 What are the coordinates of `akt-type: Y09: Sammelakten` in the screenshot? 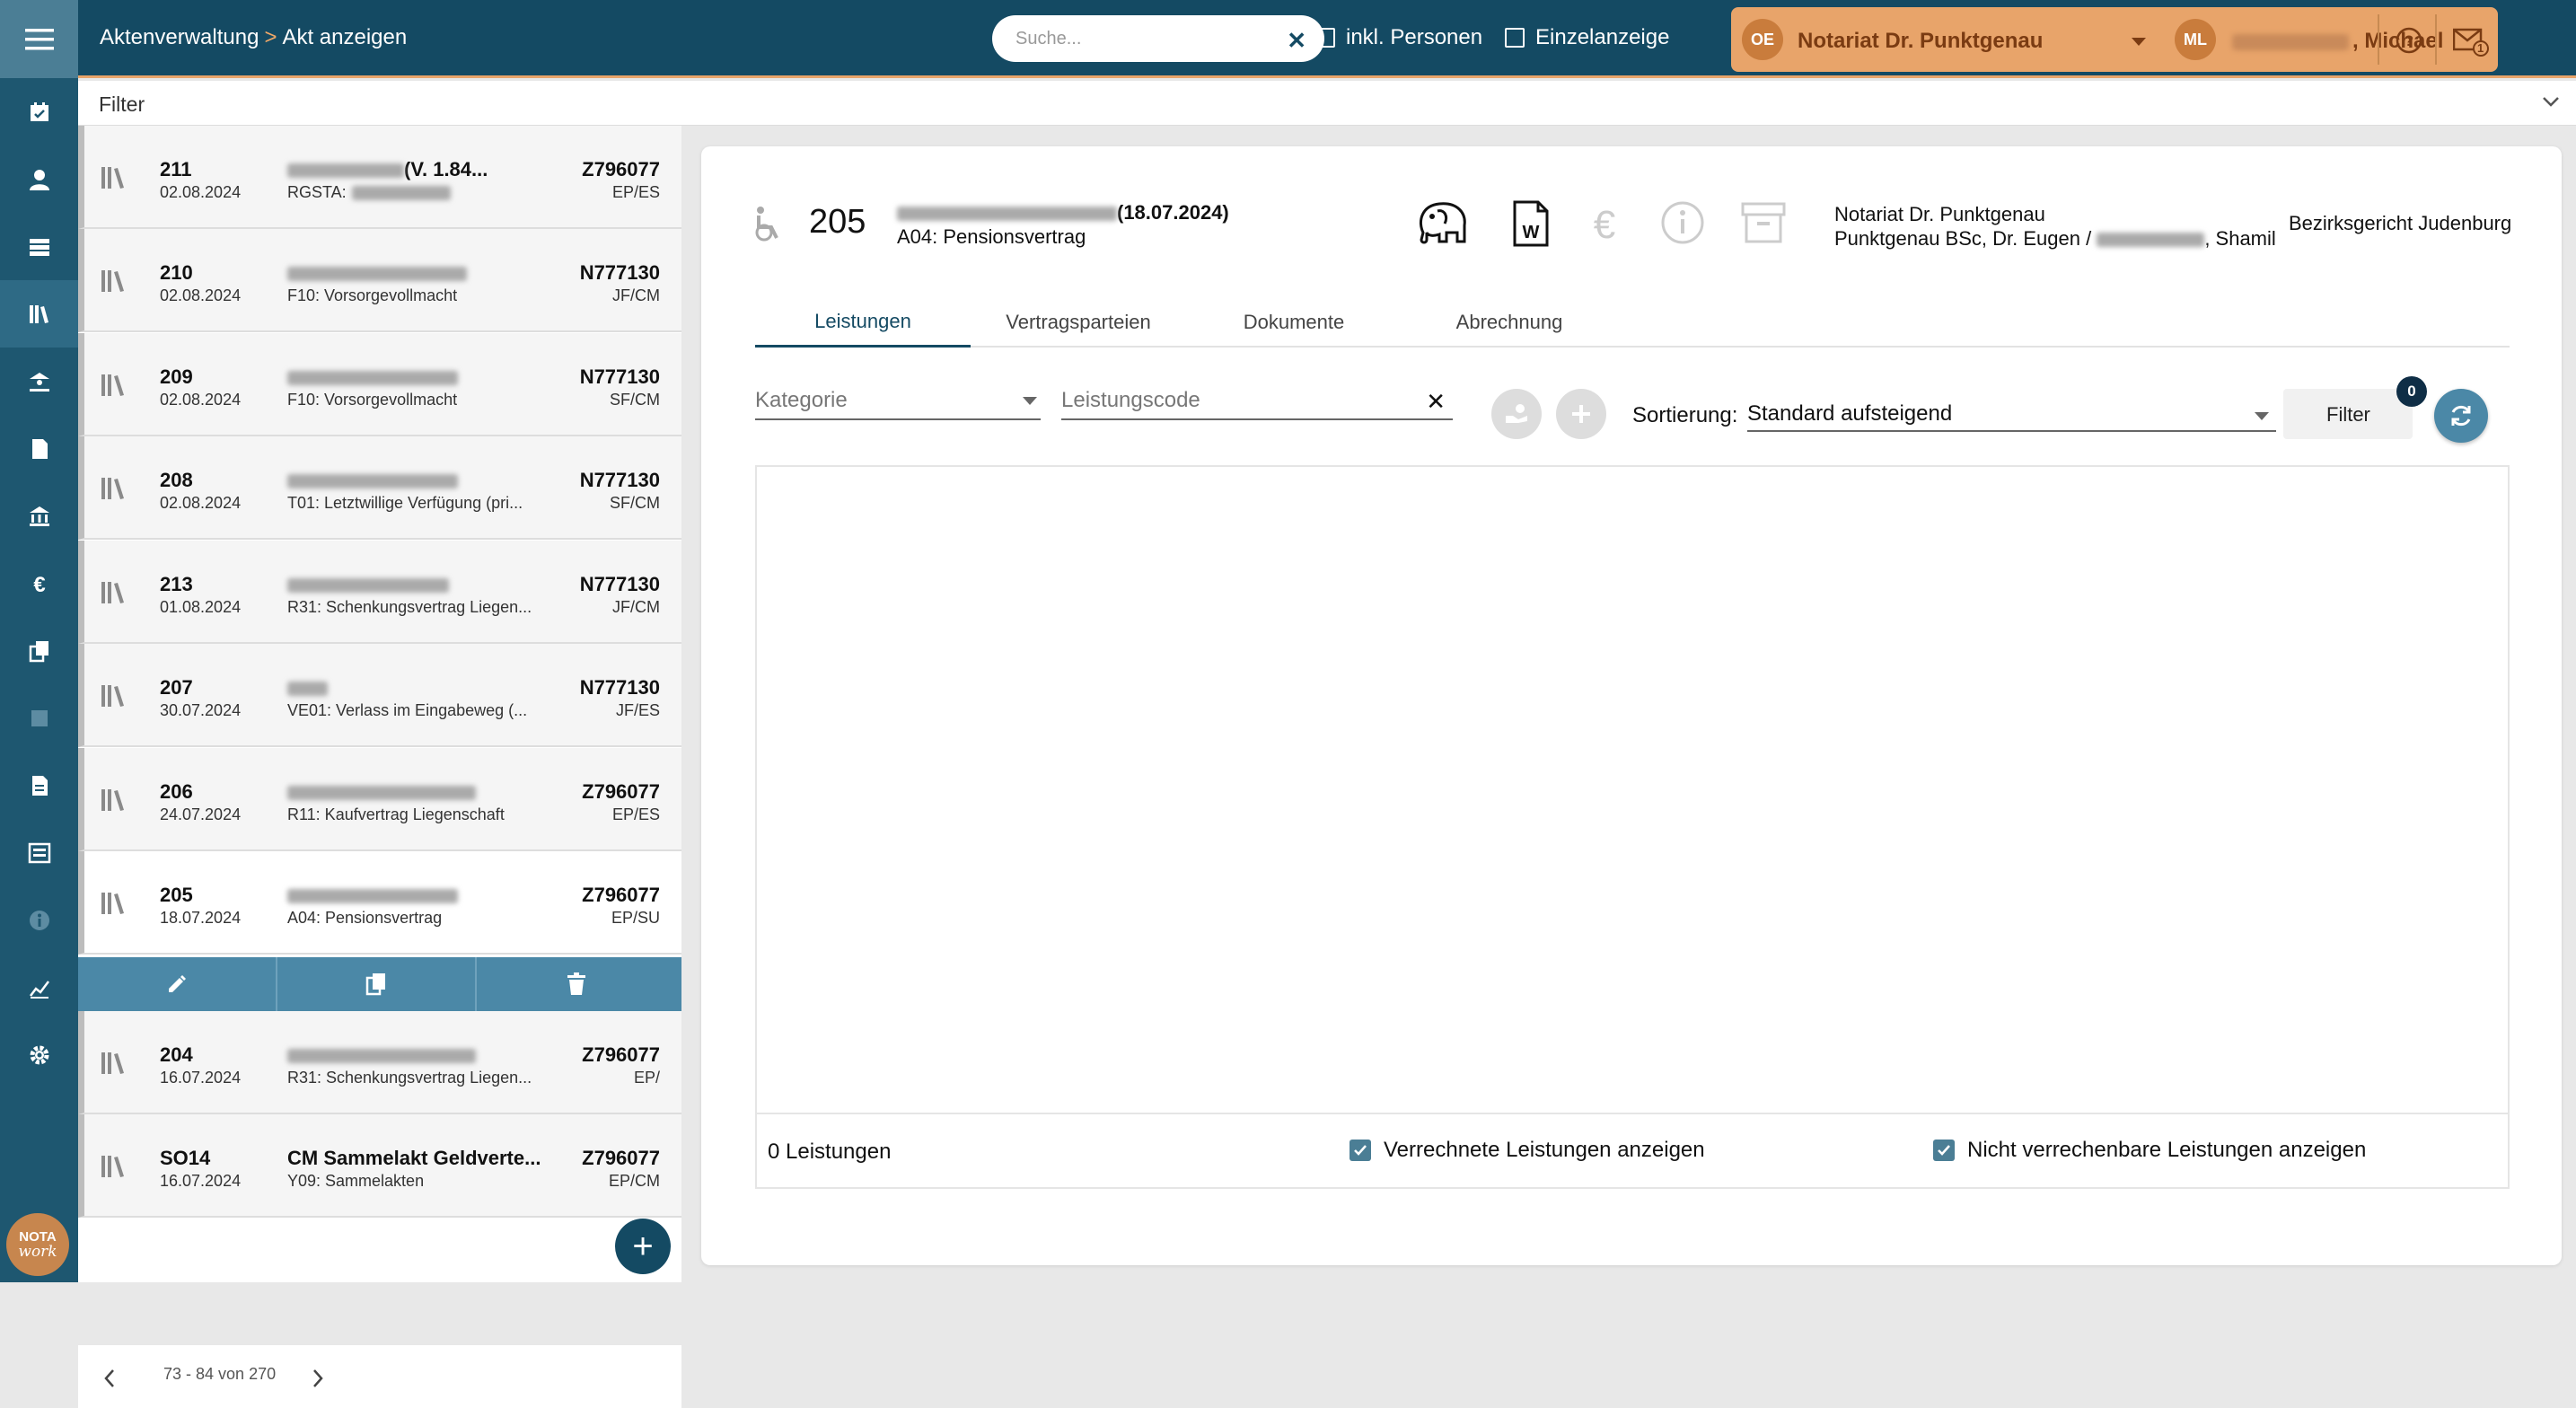 It's located at (356, 1181).